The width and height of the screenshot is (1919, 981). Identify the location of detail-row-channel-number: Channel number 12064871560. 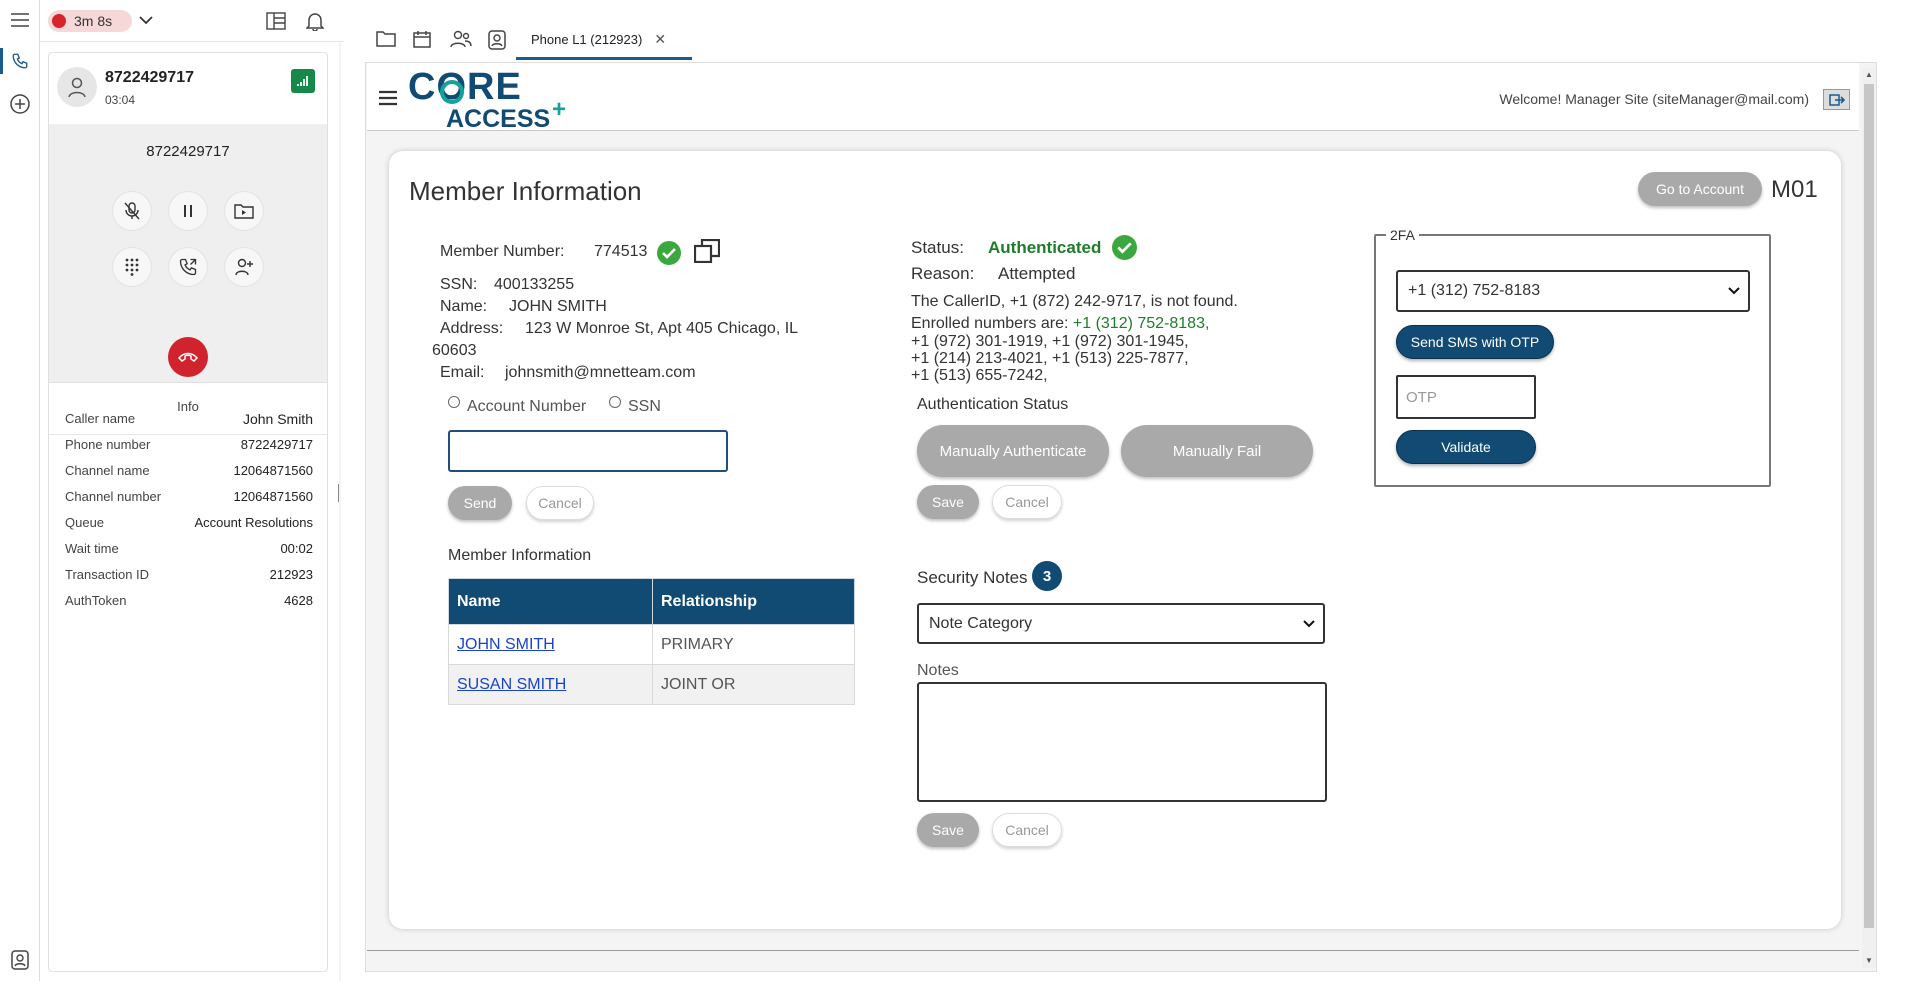
(189, 496).